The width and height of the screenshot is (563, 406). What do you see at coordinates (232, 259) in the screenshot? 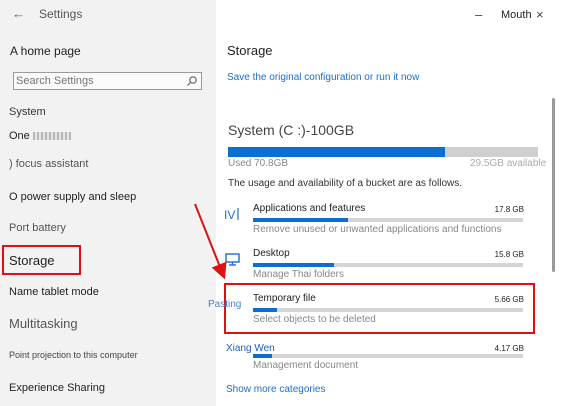
I see `monitor-icon` at bounding box center [232, 259].